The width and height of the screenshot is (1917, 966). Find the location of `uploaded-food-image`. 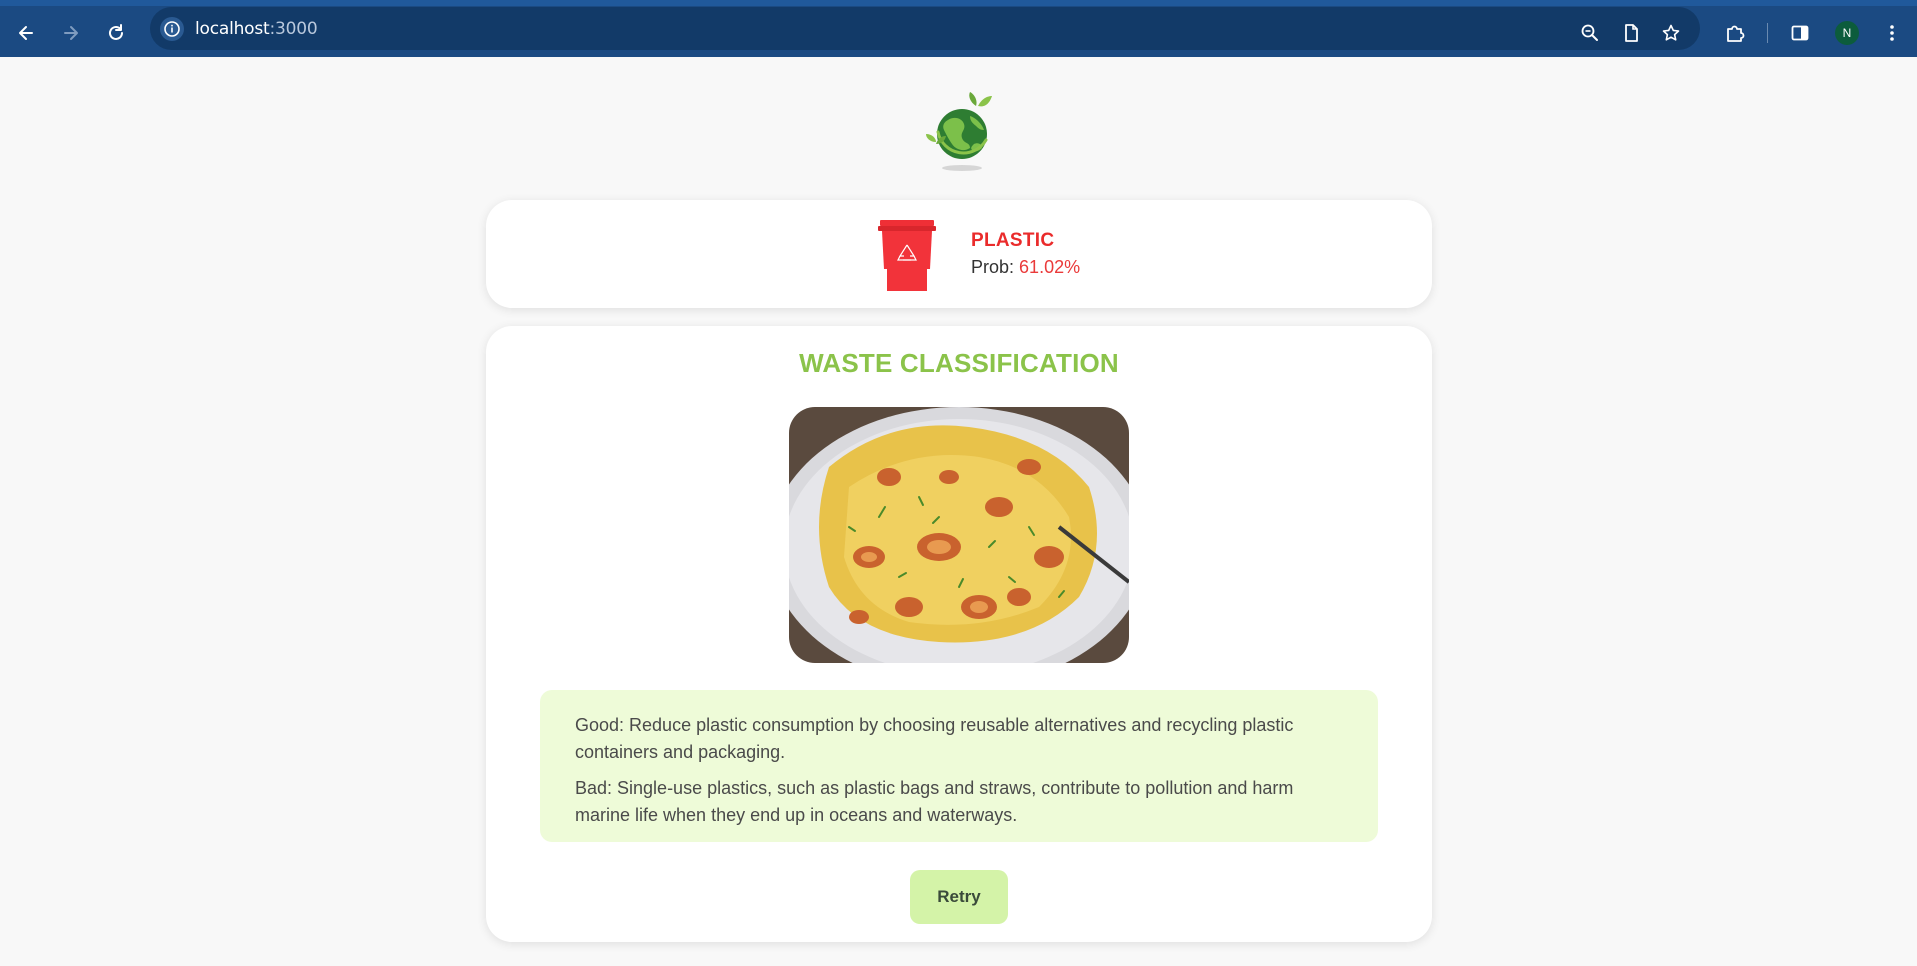

uploaded-food-image is located at coordinates (959, 535).